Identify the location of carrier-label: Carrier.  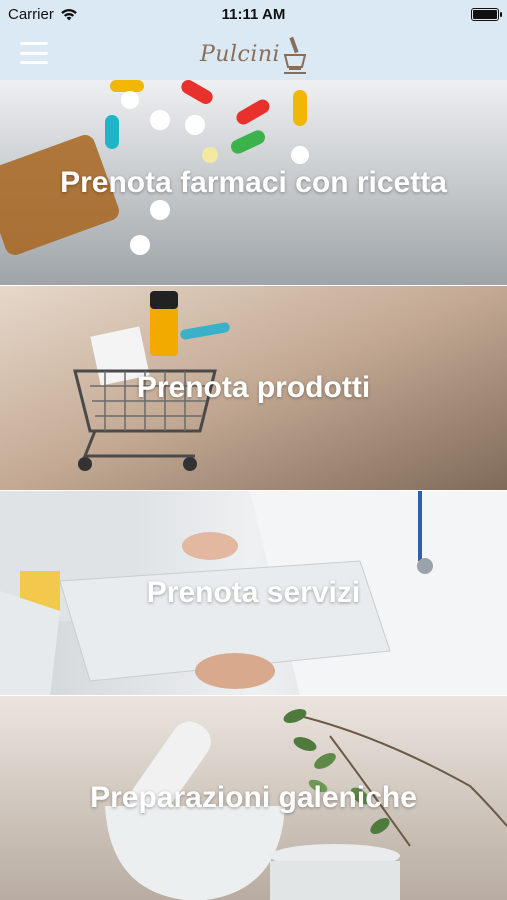
(31, 14).